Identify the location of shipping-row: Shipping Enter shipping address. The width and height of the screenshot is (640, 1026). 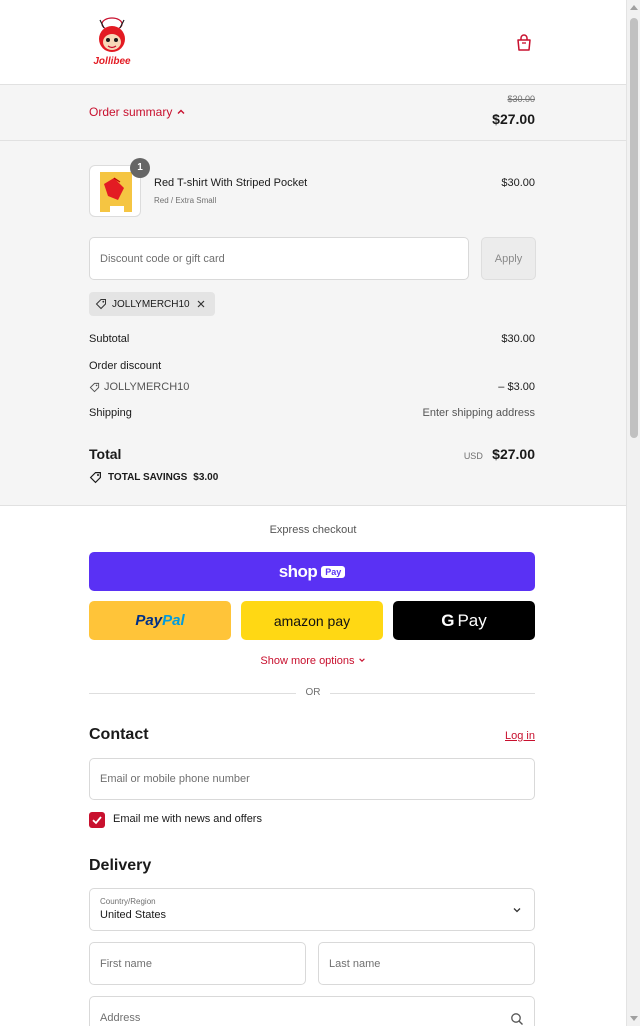
(312, 413).